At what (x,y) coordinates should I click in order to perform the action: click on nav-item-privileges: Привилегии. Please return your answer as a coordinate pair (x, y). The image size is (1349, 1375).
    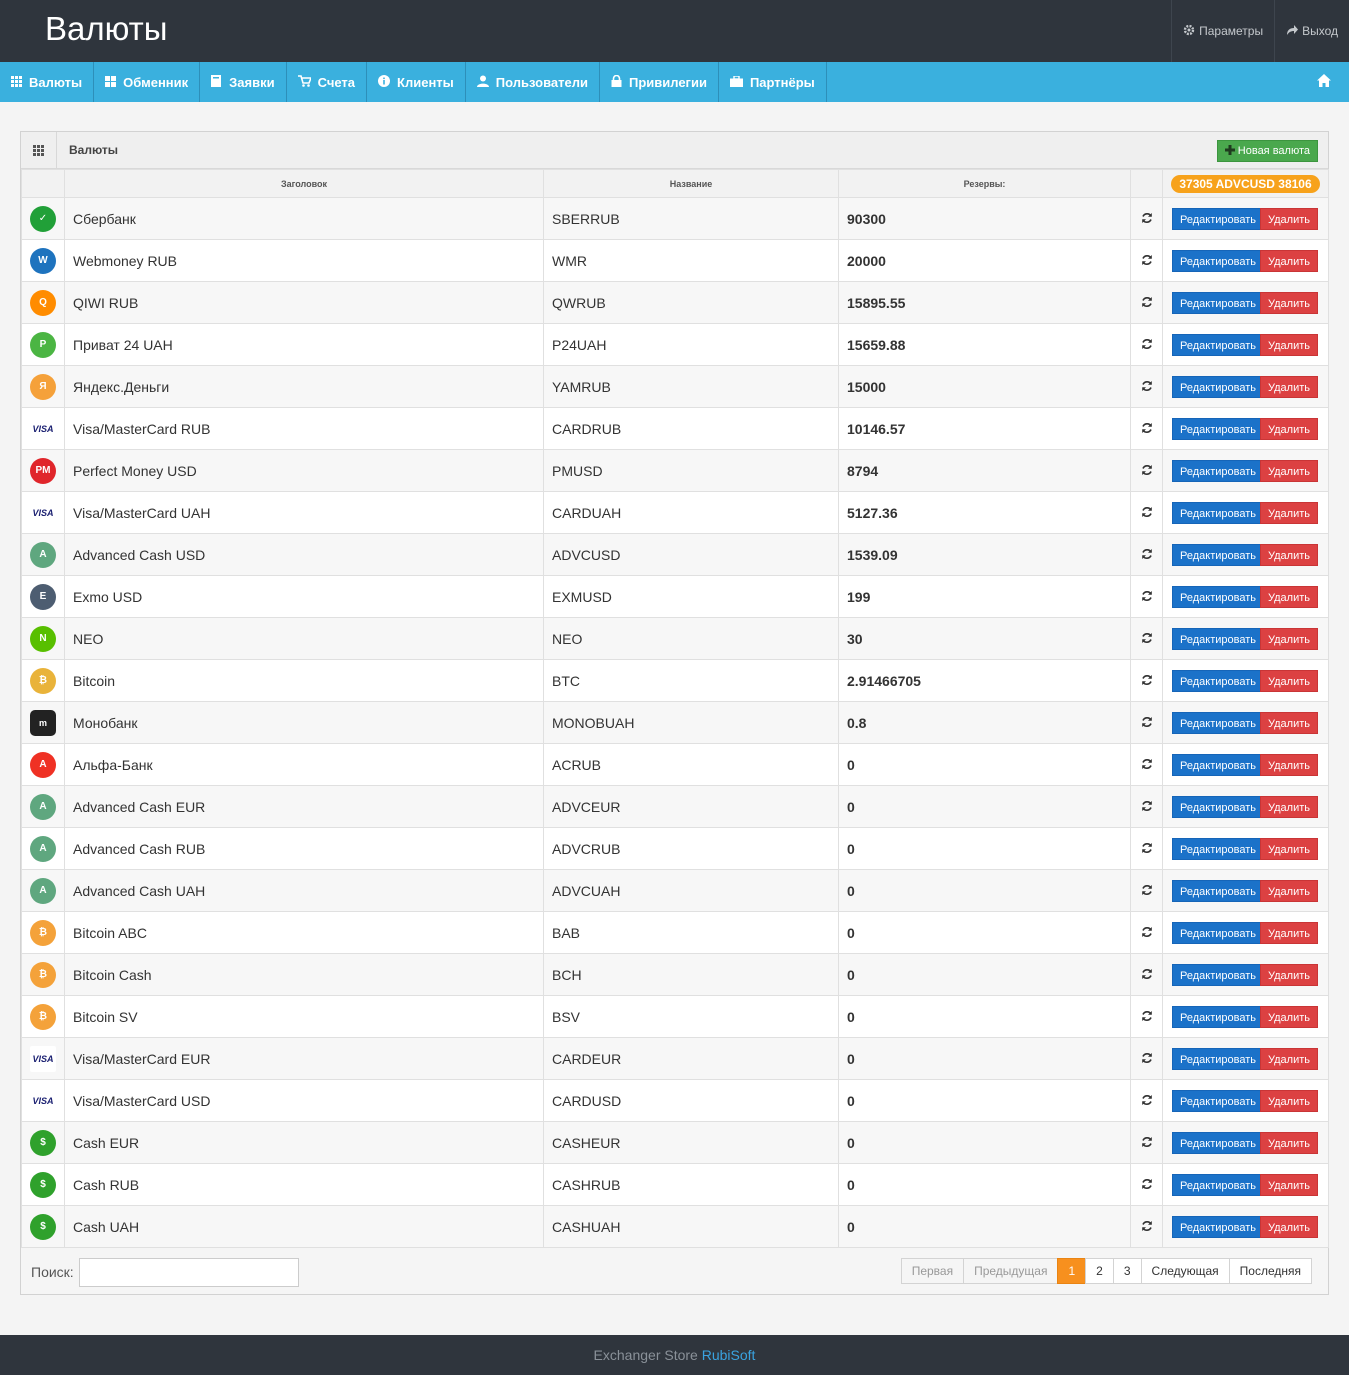
    Looking at the image, I should click on (659, 82).